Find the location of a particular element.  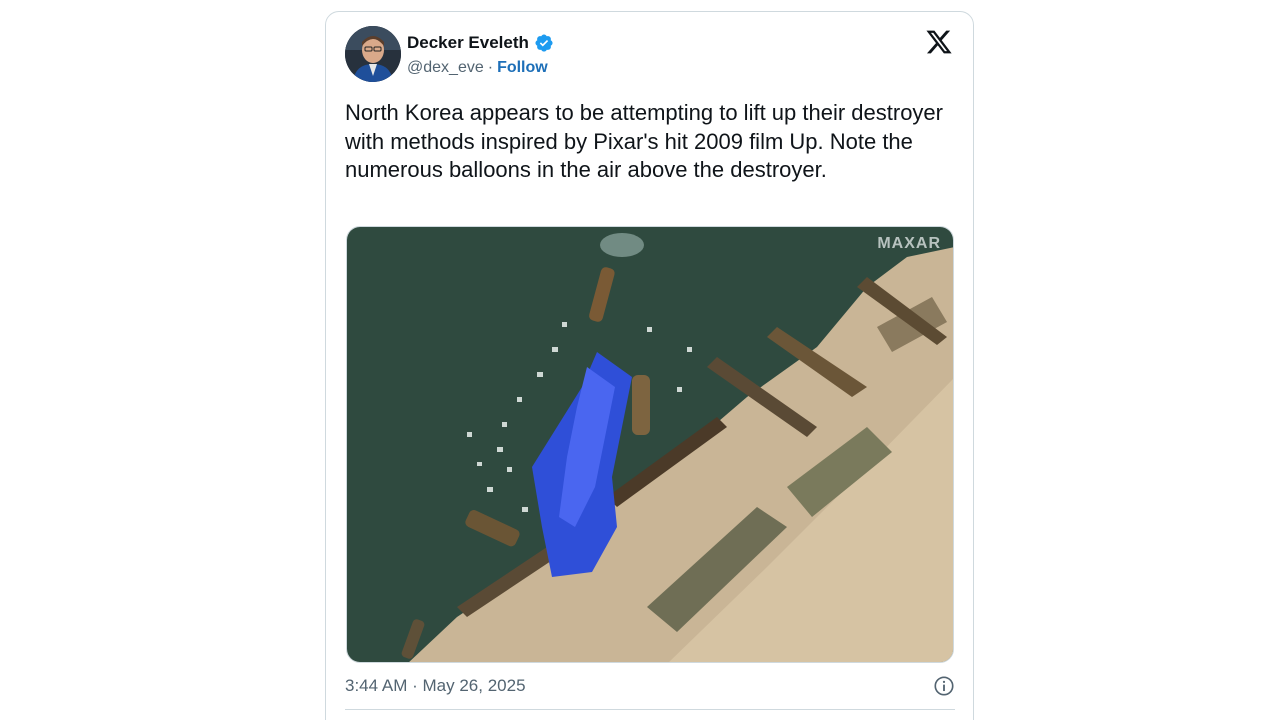

tweet-timestamp: 3:44 AM · May 26, 2025 is located at coordinates (435, 686).